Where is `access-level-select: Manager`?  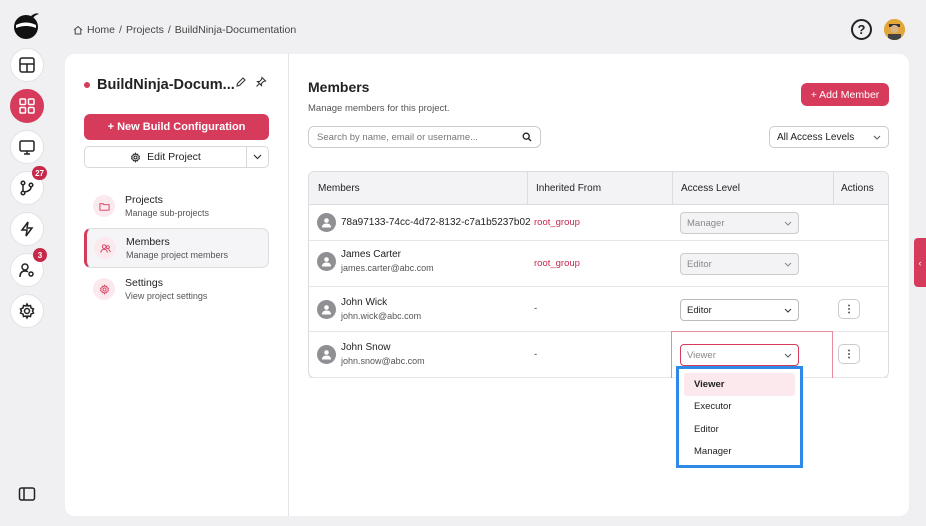
access-level-select: Manager is located at coordinates (739, 223).